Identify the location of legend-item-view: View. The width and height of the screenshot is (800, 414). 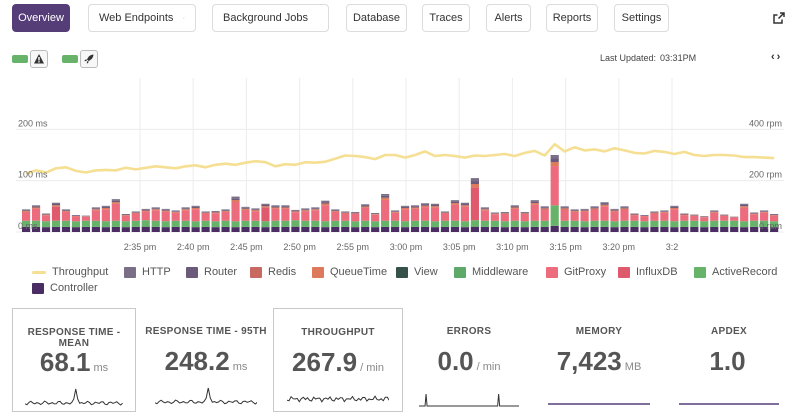
(417, 272).